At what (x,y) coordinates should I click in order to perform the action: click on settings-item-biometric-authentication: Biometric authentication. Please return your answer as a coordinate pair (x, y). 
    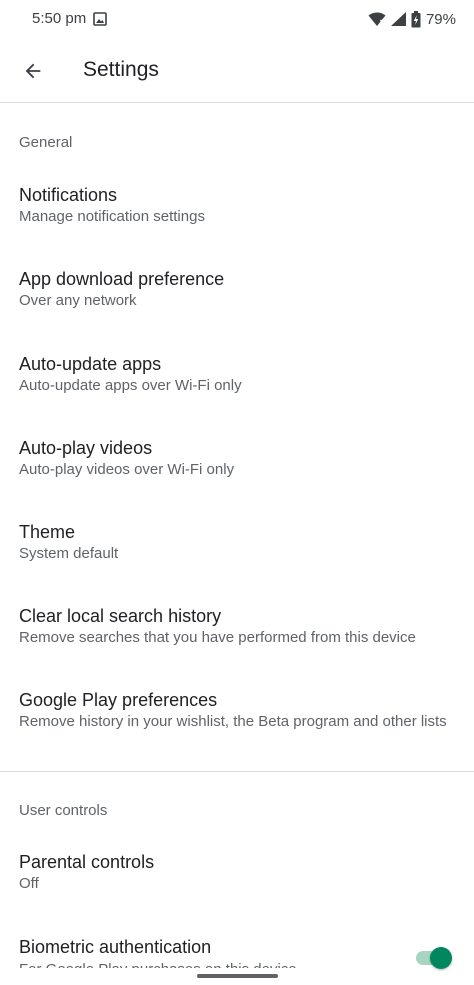
    Looking at the image, I should click on (237, 948).